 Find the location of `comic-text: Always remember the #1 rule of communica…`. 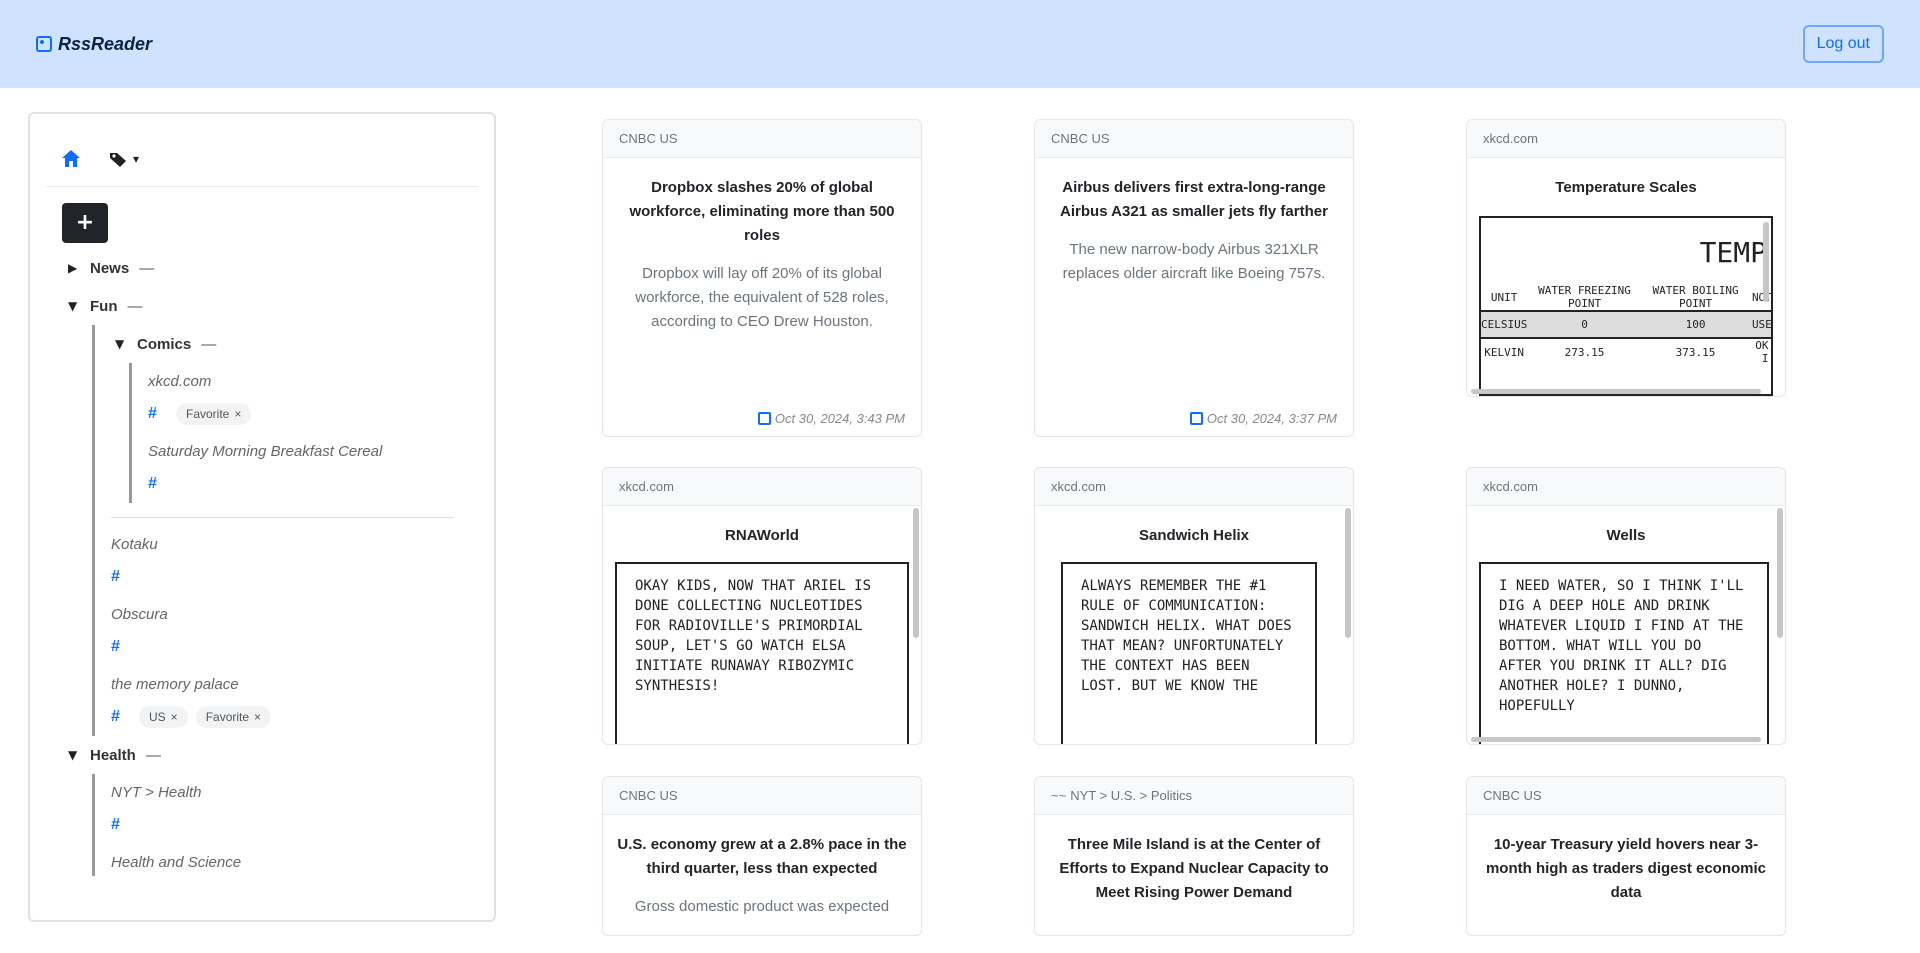

comic-text: Always remember the #1 rule of communica… is located at coordinates (1186, 636).